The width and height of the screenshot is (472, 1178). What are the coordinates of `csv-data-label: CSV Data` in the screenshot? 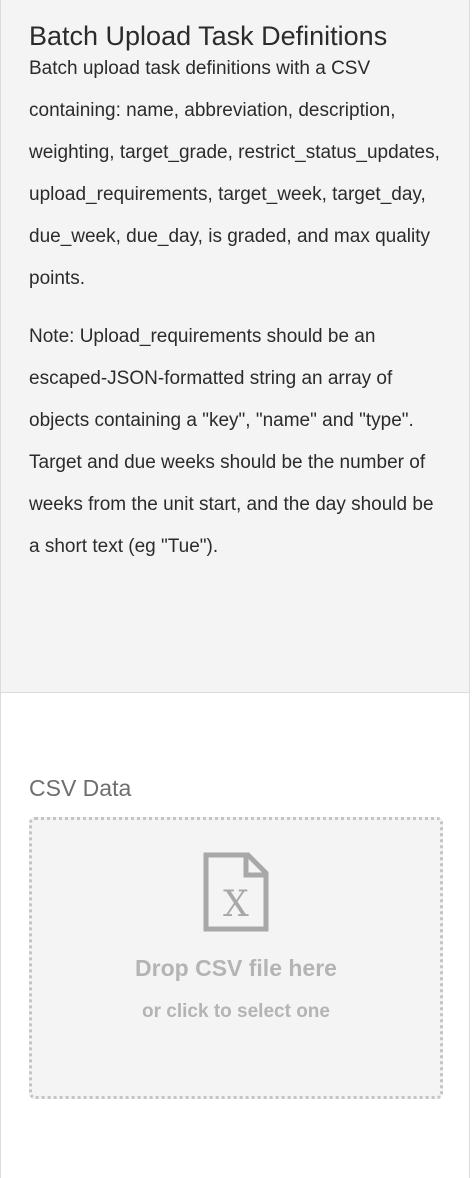 It's located at (80, 788).